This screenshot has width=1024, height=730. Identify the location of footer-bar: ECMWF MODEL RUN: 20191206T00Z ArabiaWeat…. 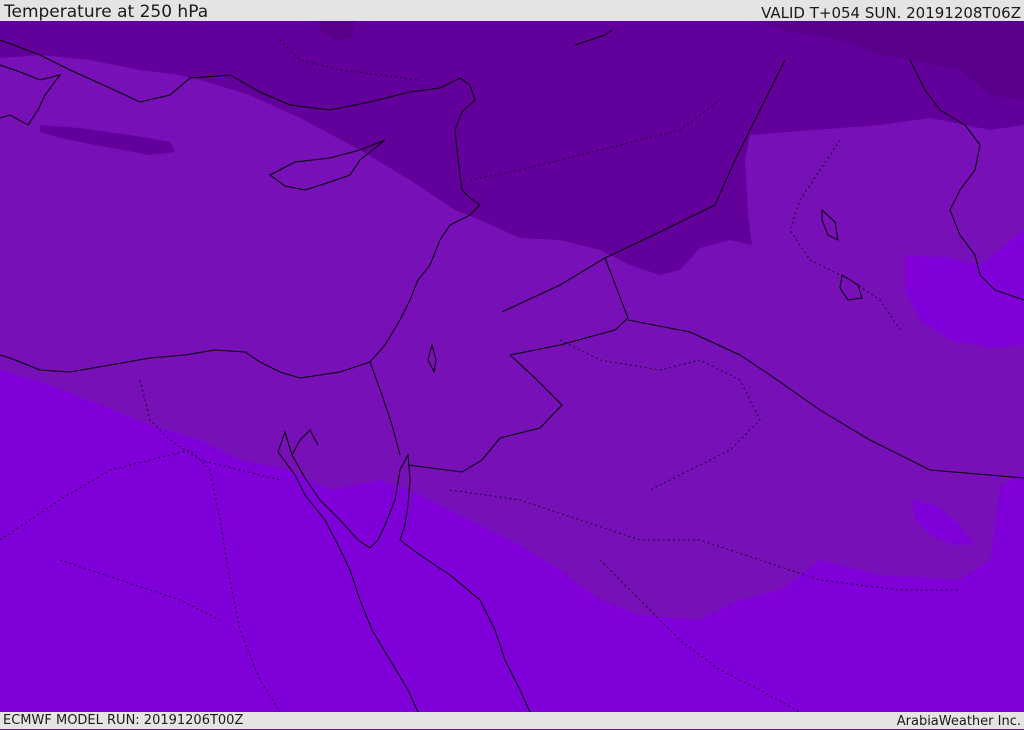
(512, 720).